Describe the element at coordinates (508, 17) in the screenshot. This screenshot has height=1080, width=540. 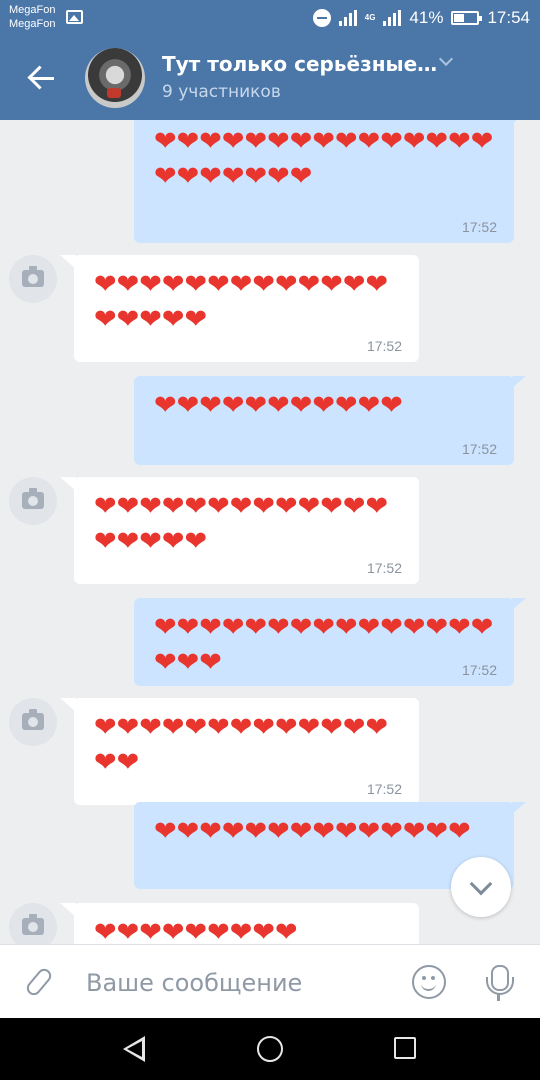
I see `clock: 17:54` at that location.